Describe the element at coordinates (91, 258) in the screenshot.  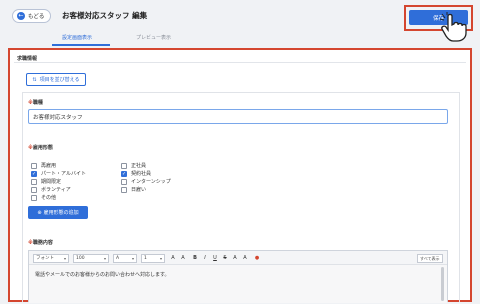
I see `size-select: 100 ▾` at that location.